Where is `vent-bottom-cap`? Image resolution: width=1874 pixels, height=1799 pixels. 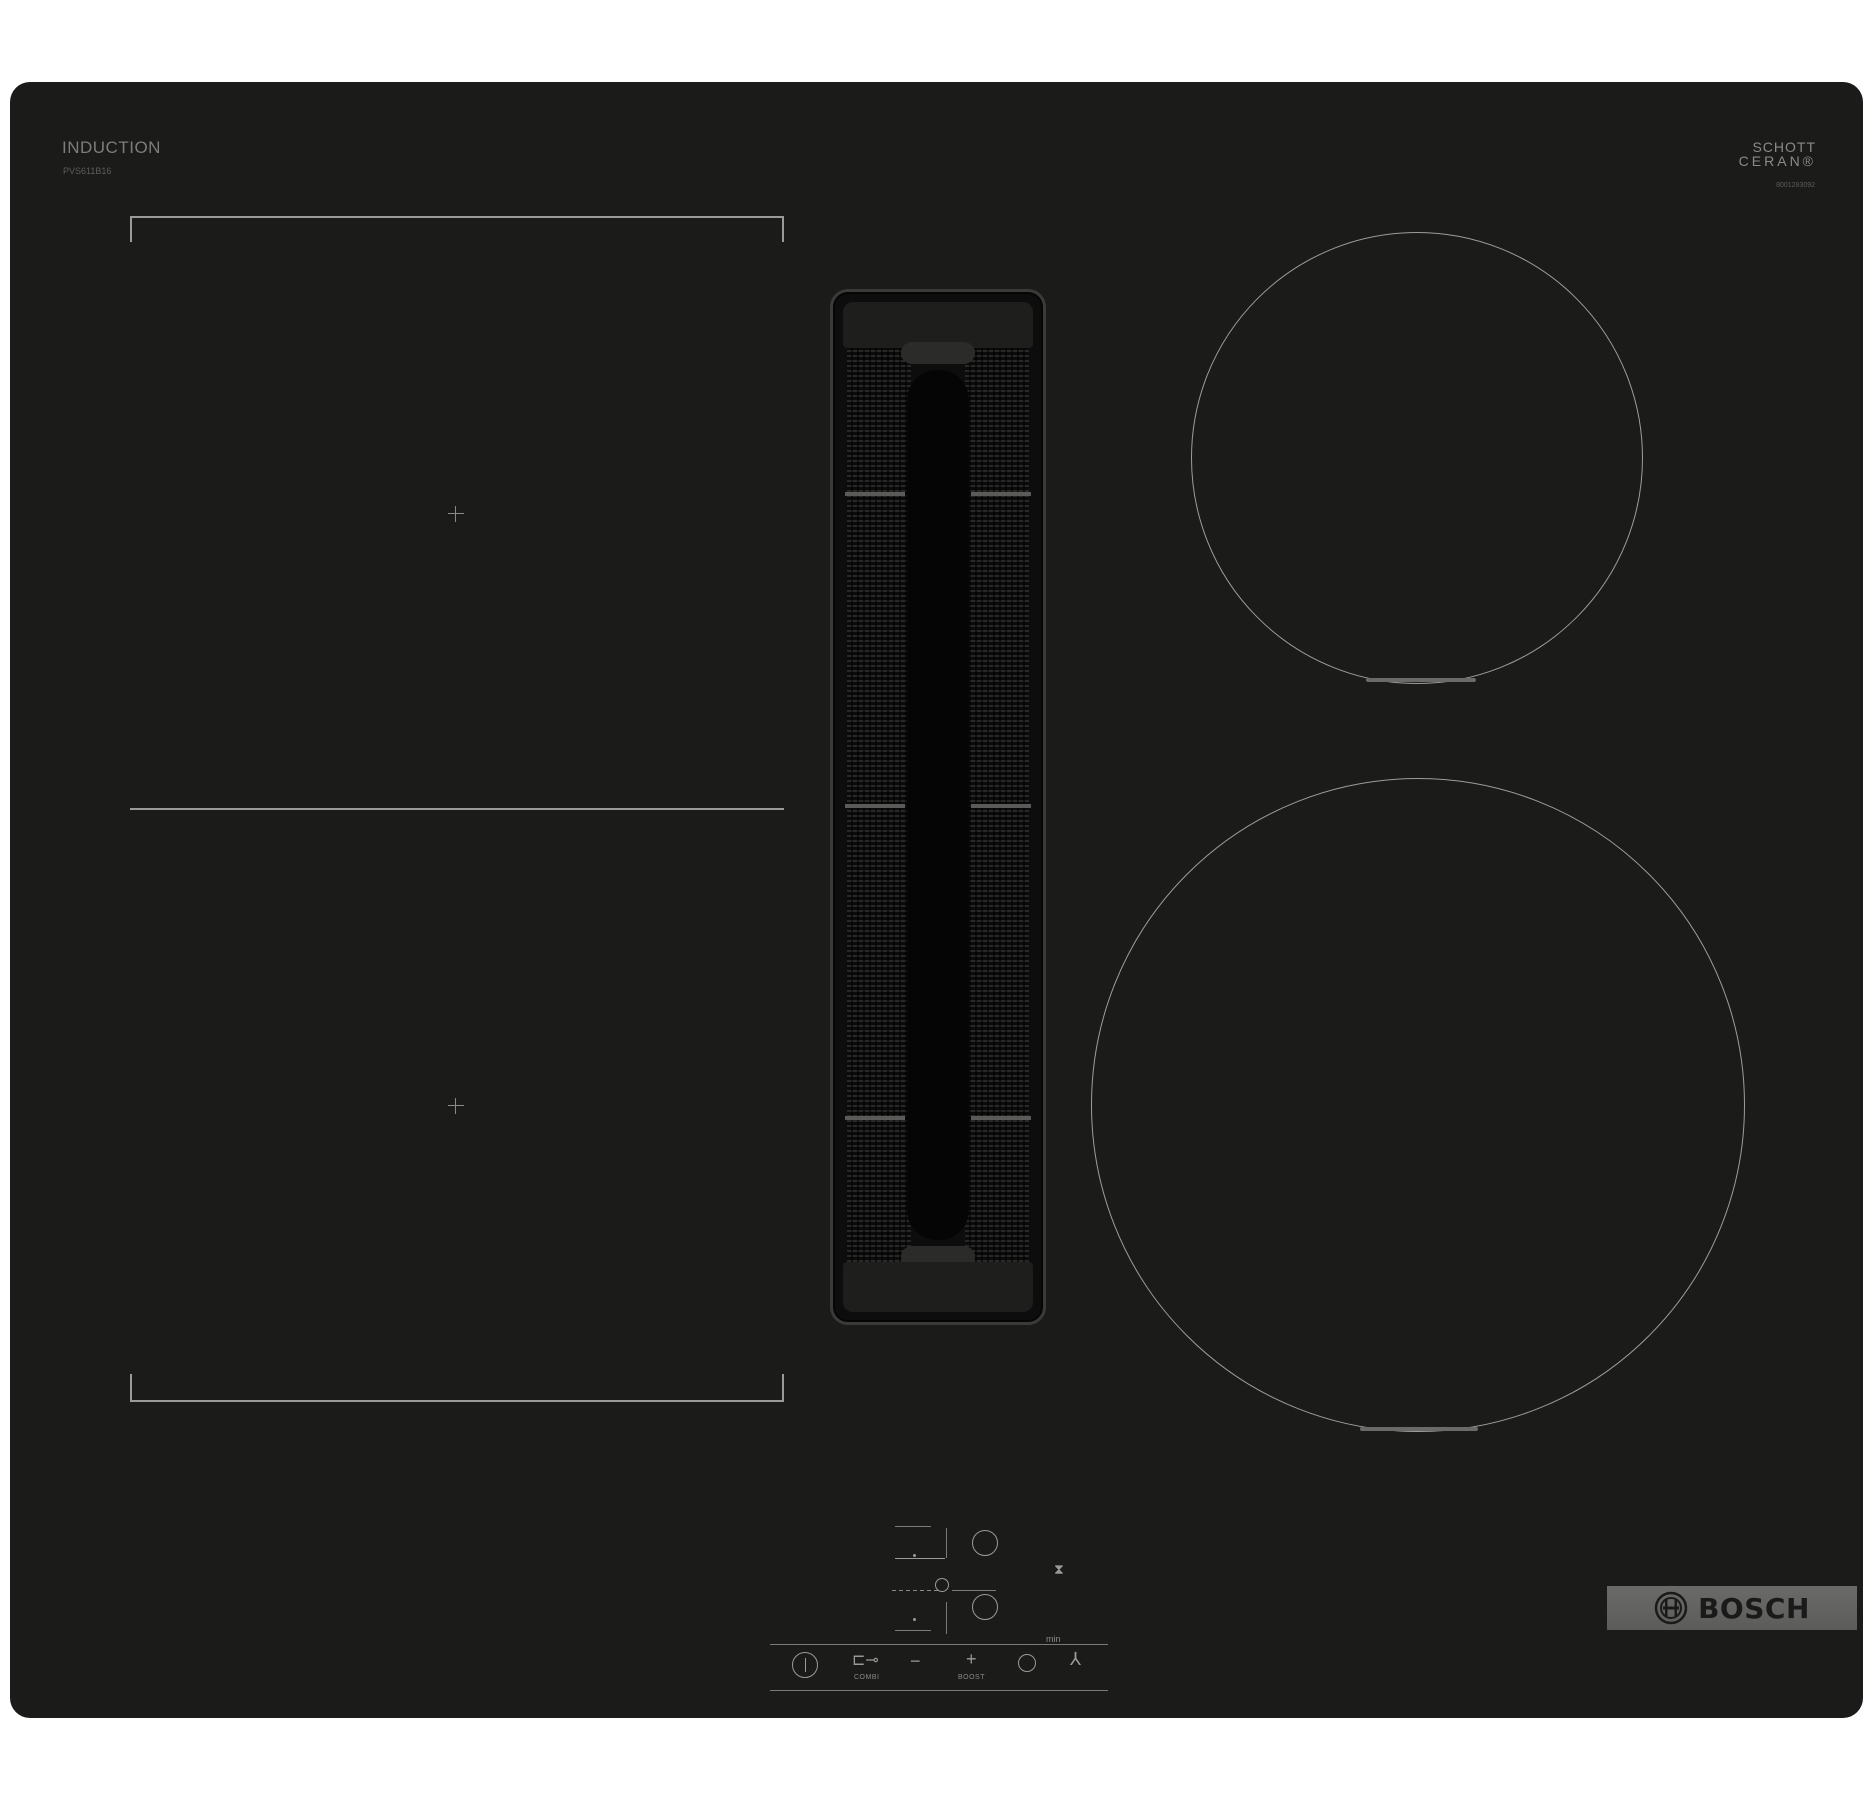 vent-bottom-cap is located at coordinates (938, 1287).